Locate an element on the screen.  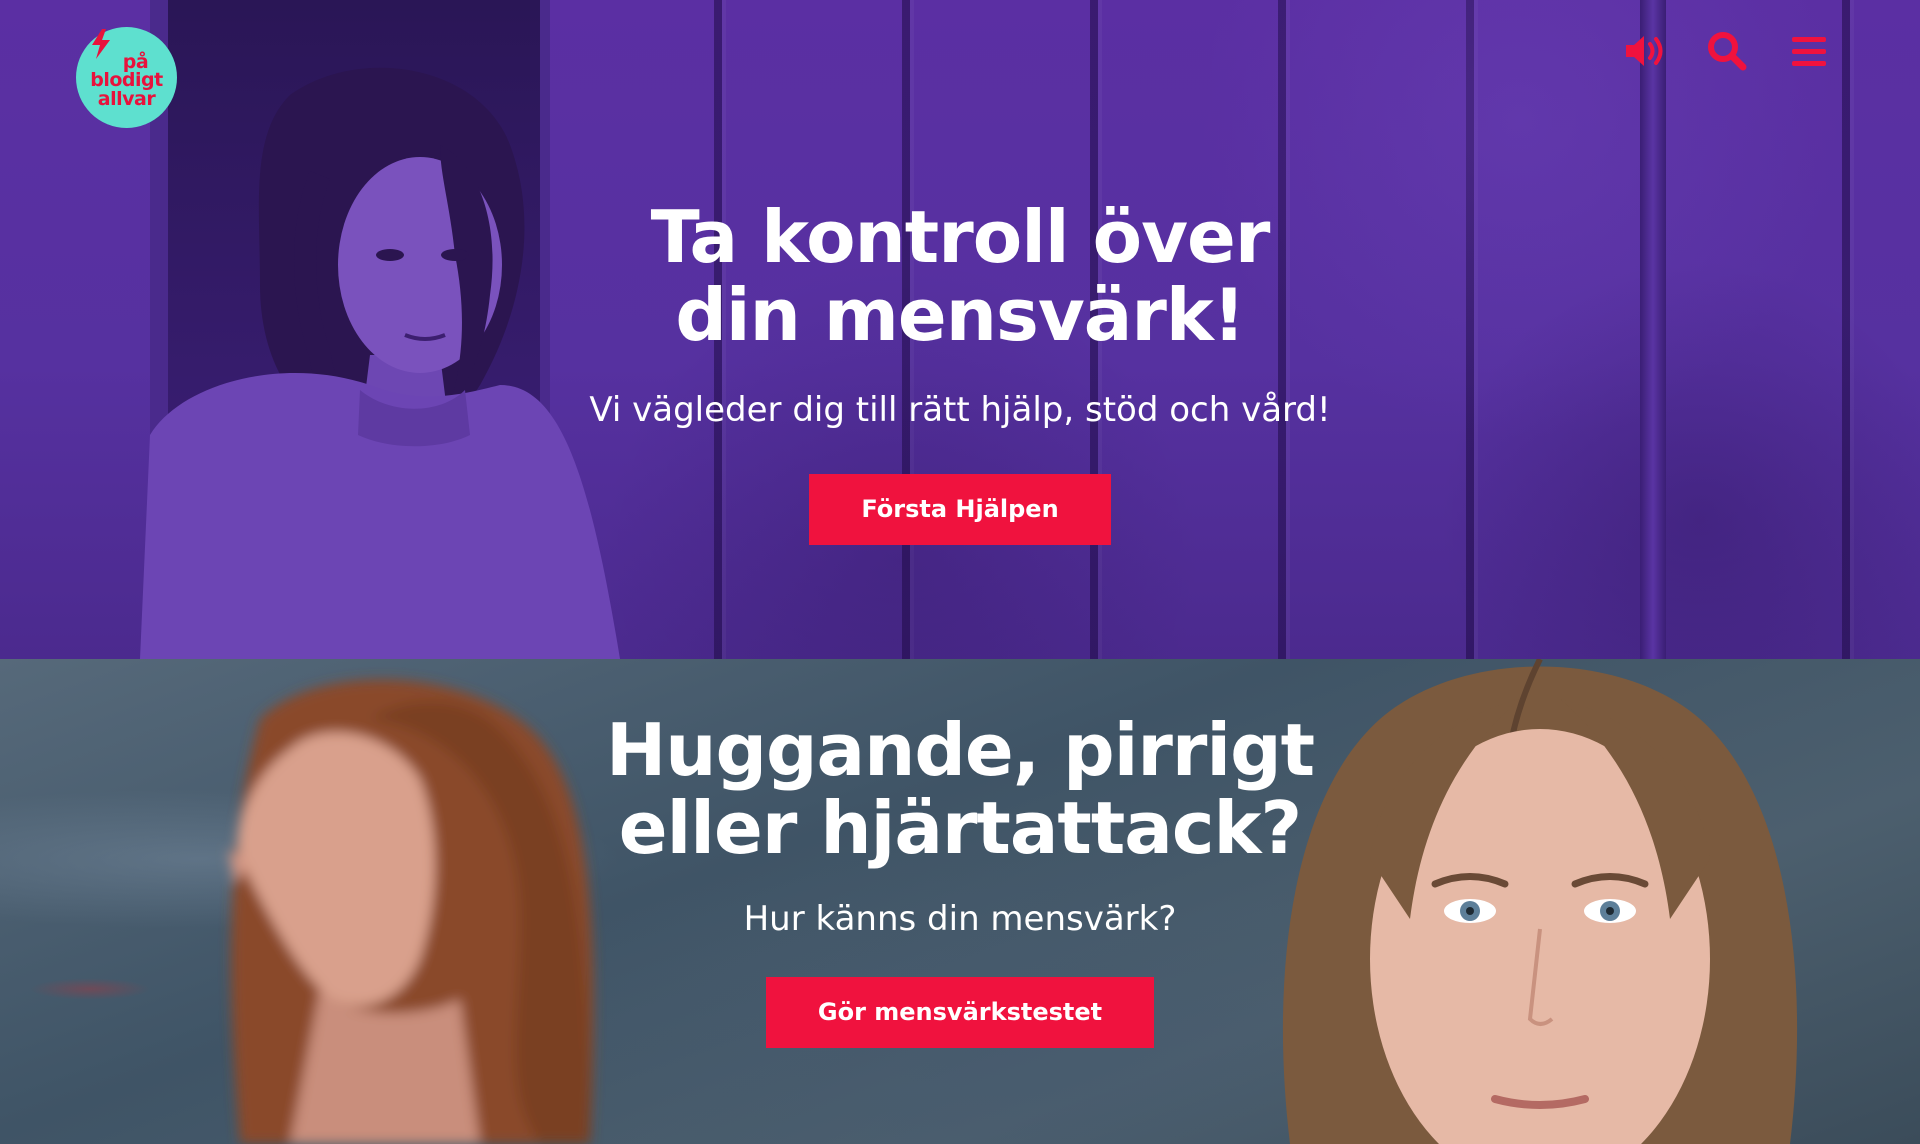
lightning-bolt-icon is located at coordinates (101, 44).